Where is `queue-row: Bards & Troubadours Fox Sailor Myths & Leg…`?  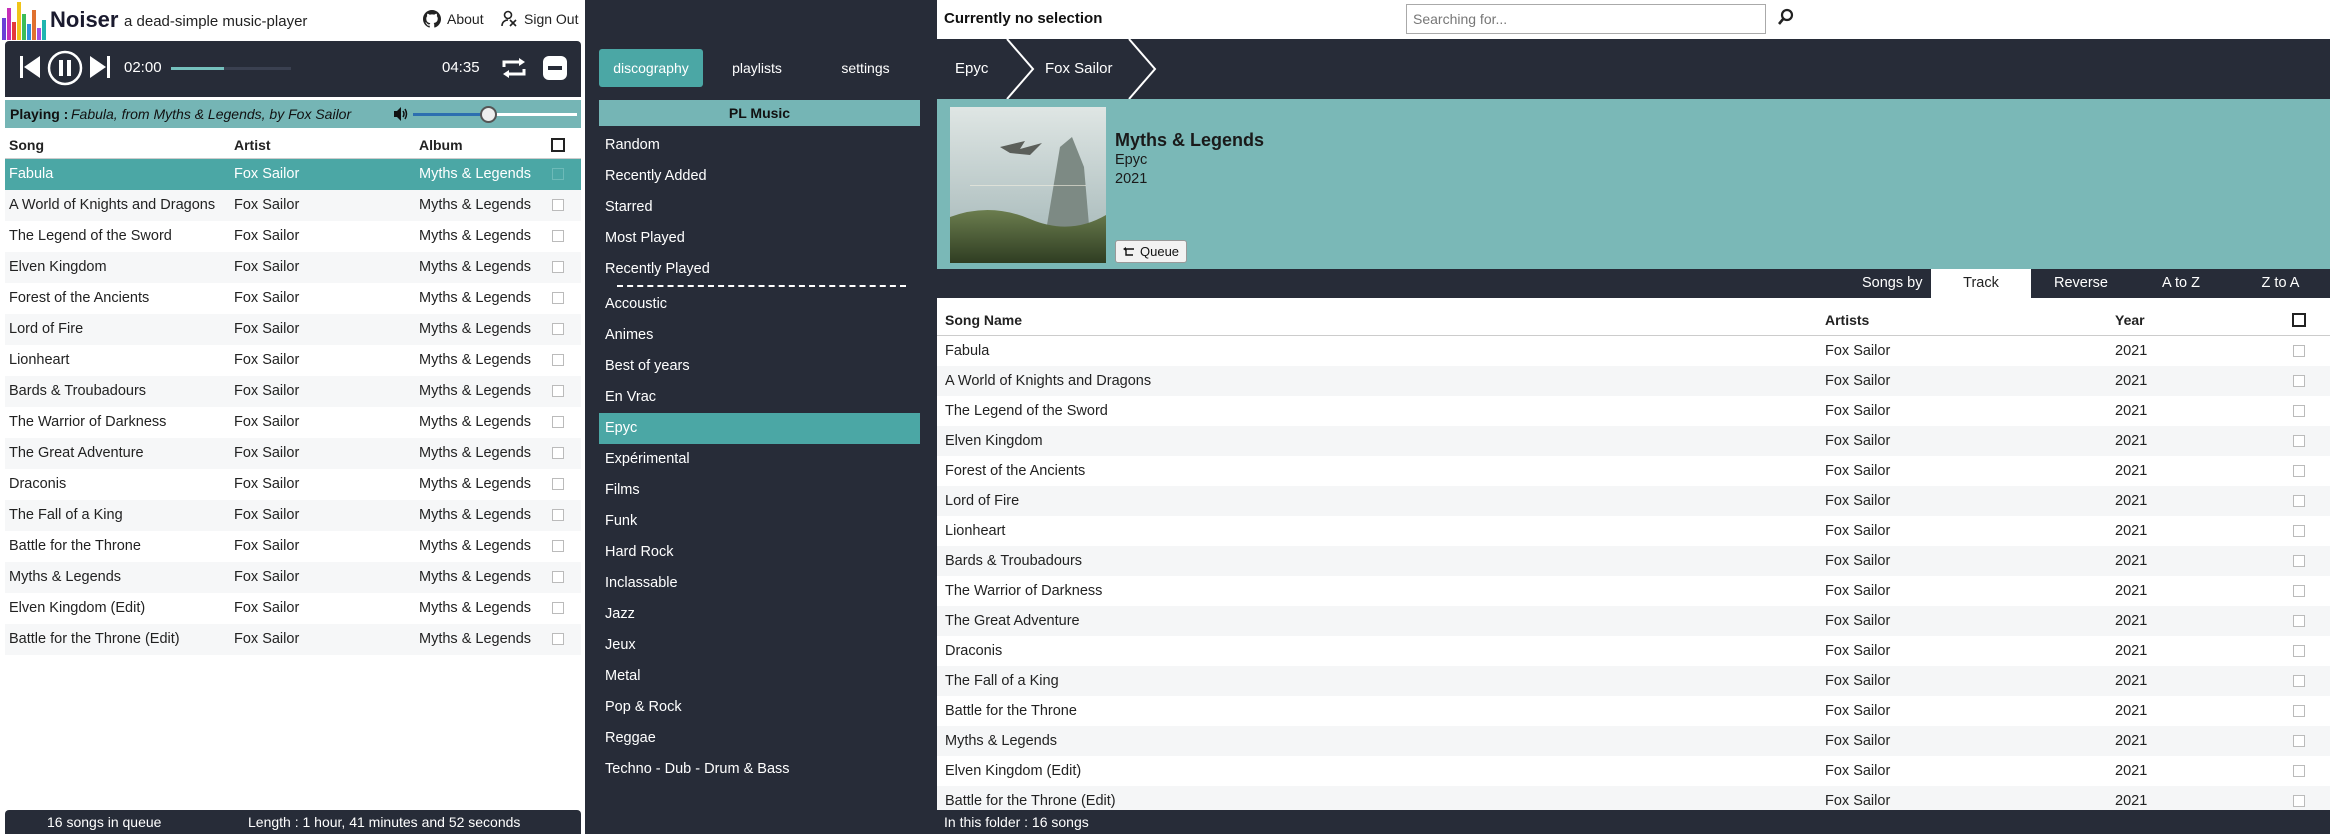 queue-row: Bards & Troubadours Fox Sailor Myths & Leg… is located at coordinates (293, 391).